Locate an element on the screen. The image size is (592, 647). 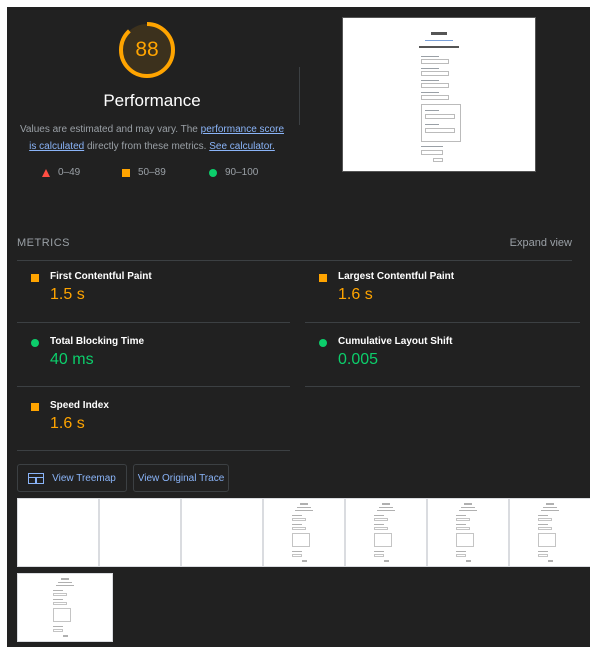
legend-average: 50–89 is located at coordinates (144, 172).